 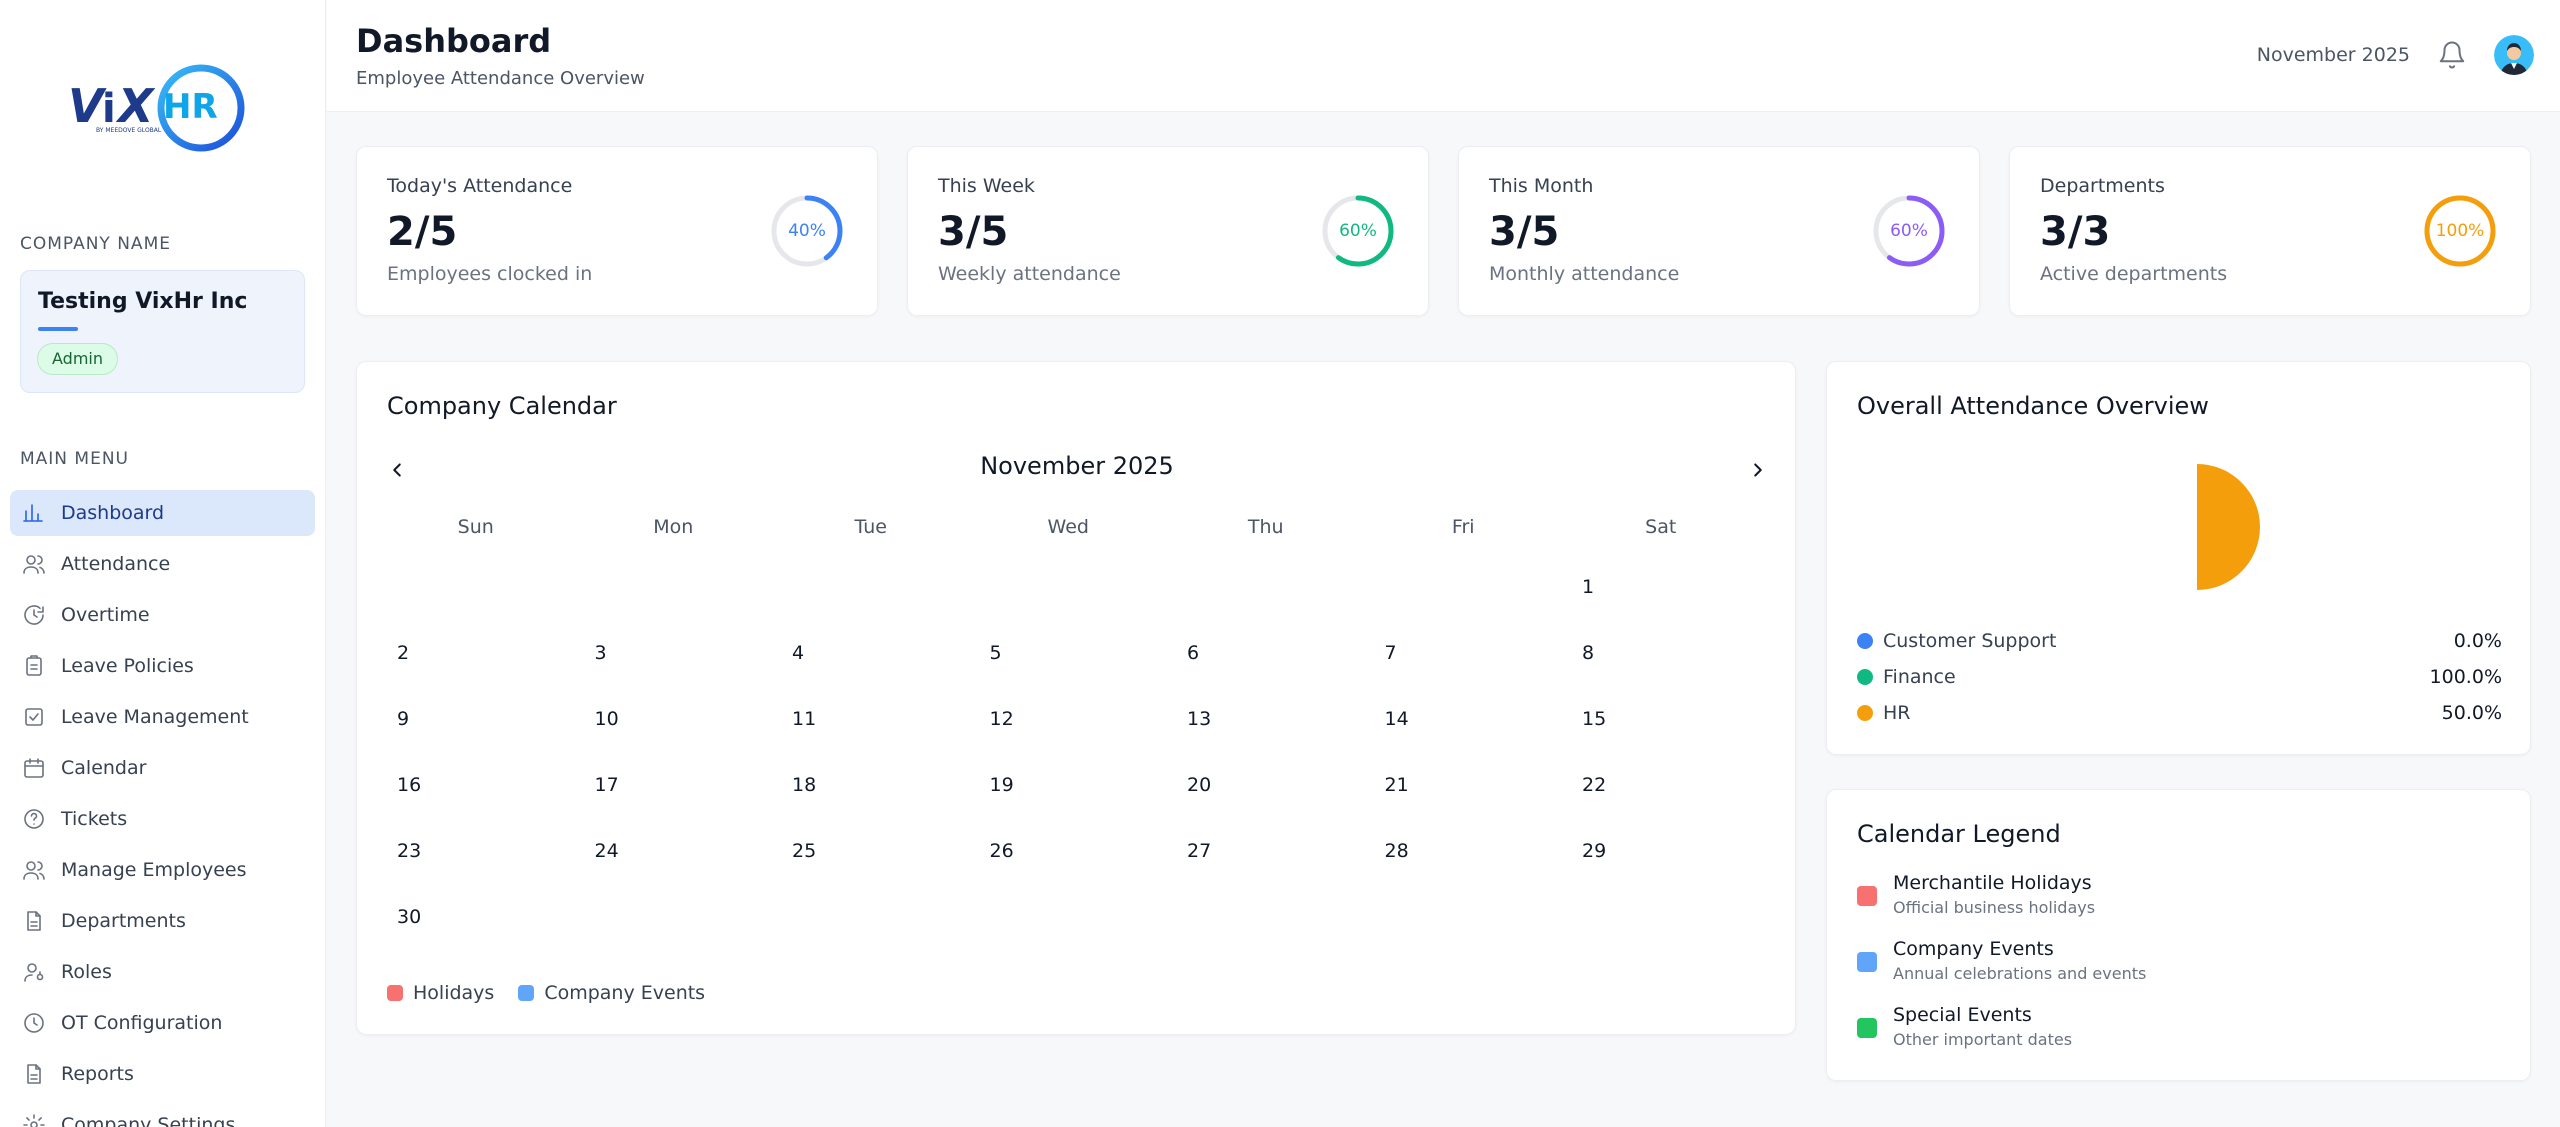 What do you see at coordinates (476, 917) in the screenshot?
I see `calendar-day-cell: 30` at bounding box center [476, 917].